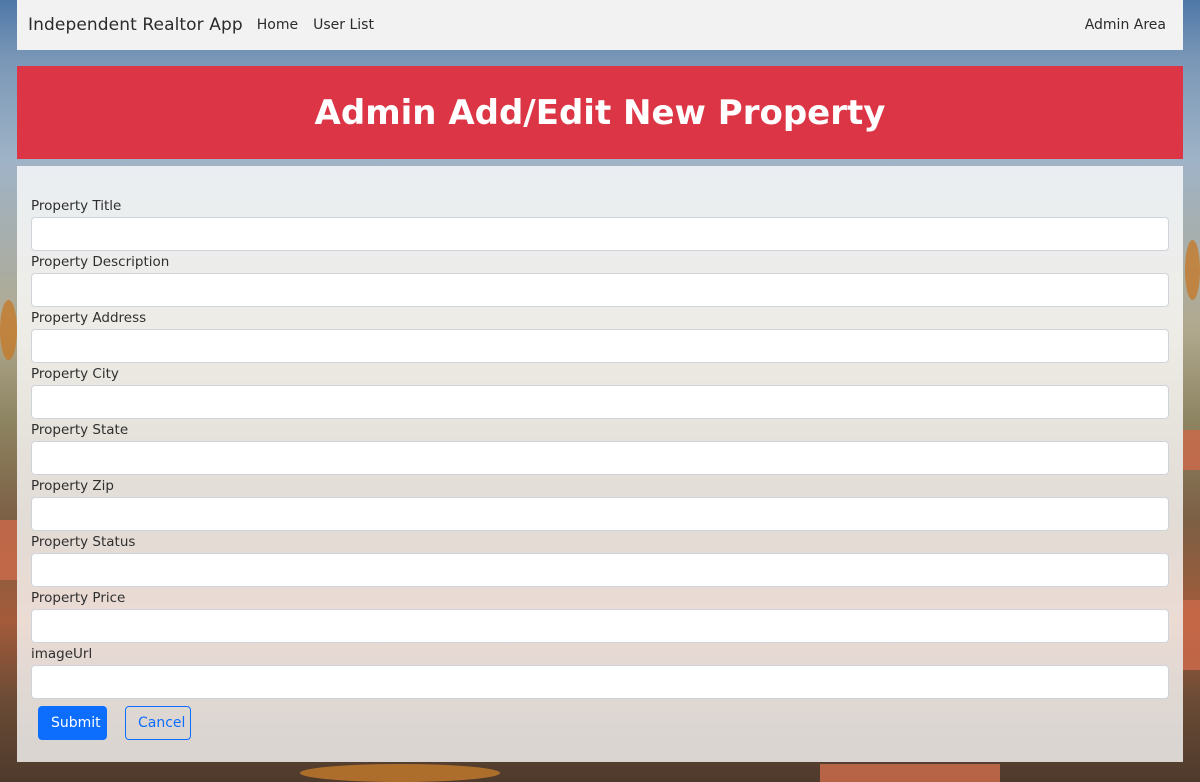  Describe the element at coordinates (600, 626) in the screenshot. I see `property-price-input` at that location.